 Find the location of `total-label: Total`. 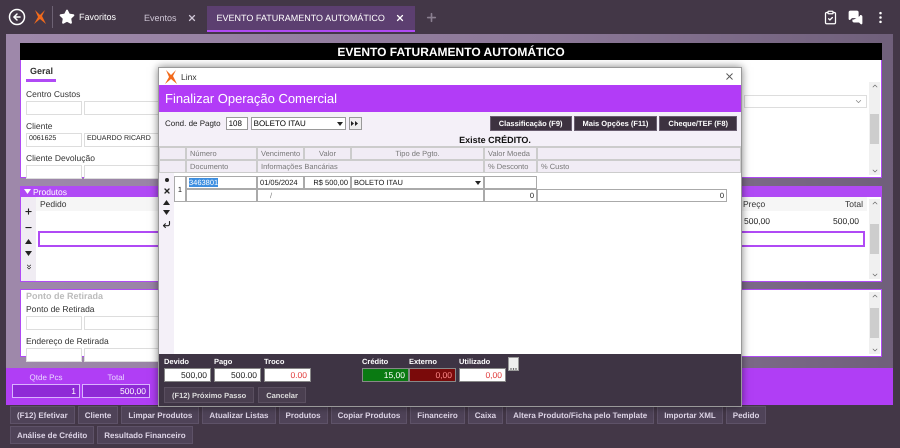

total-label: Total is located at coordinates (116, 377).